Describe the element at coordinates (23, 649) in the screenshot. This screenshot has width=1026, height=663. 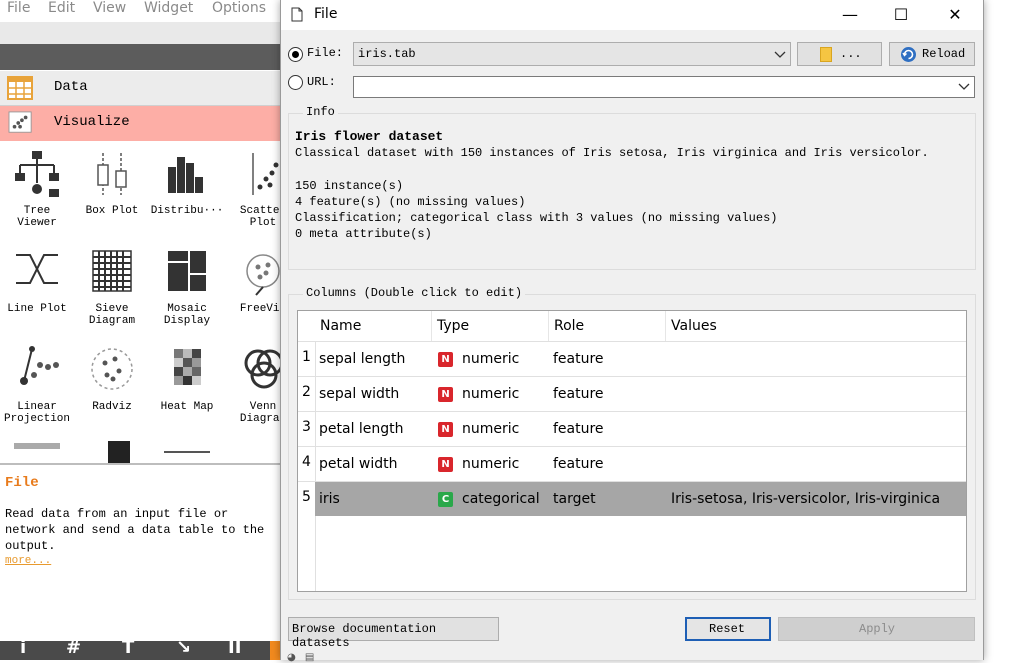
I see `info-button: i` at that location.